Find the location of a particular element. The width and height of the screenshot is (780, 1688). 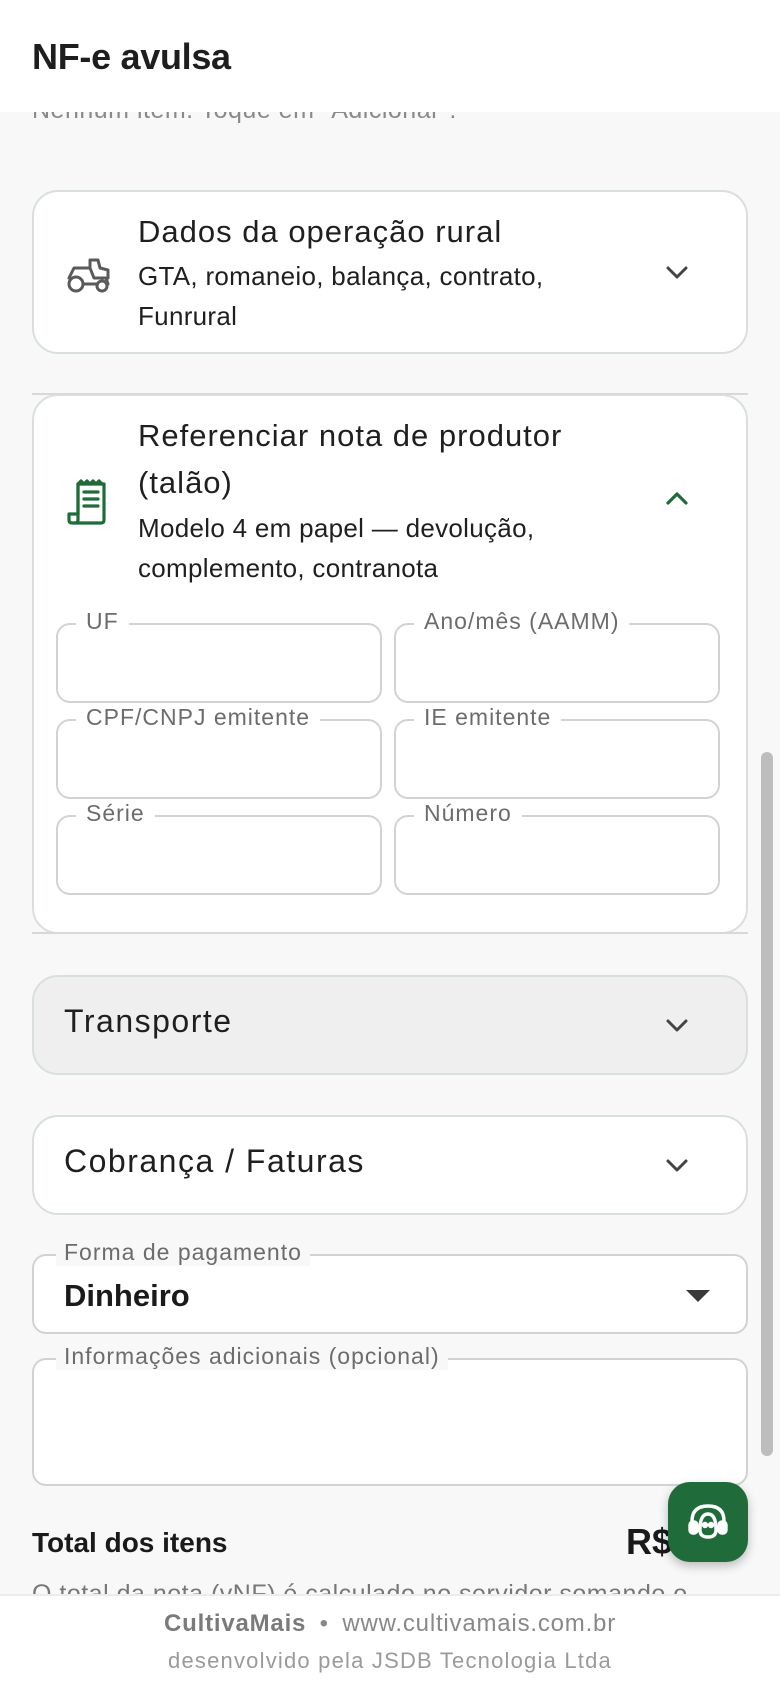

dropdown-arrow-icon is located at coordinates (698, 1296).